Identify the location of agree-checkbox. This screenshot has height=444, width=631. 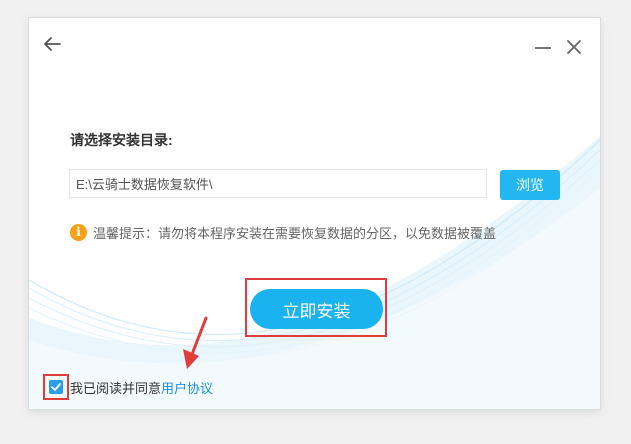
(56, 387).